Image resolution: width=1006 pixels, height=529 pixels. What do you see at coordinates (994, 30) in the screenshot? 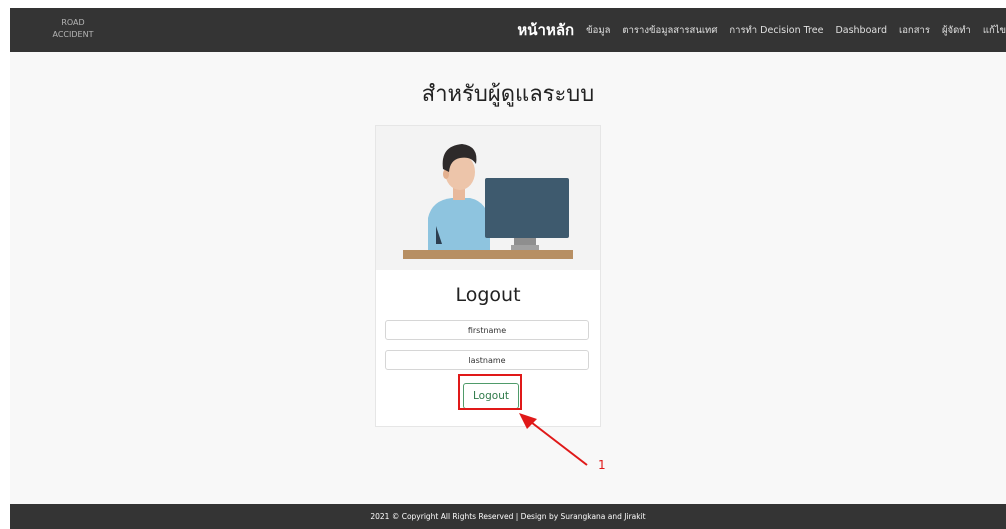
I see `nav-item-edit: แก้ไข` at bounding box center [994, 30].